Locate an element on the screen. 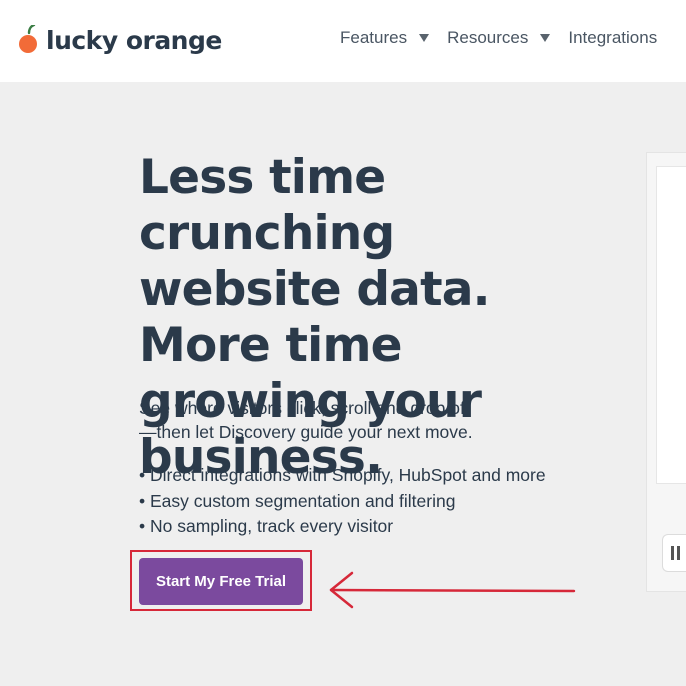  pause-button is located at coordinates (674, 553).